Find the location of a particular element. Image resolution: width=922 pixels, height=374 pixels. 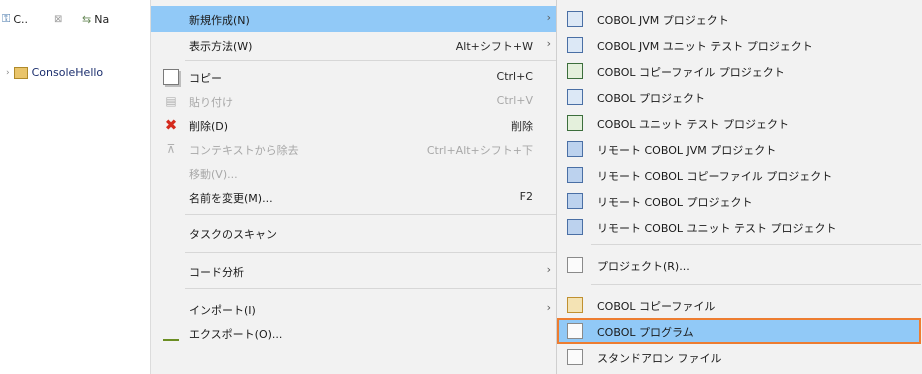

menu-item-rename: 名前を変更(M)... F2 is located at coordinates (354, 197).